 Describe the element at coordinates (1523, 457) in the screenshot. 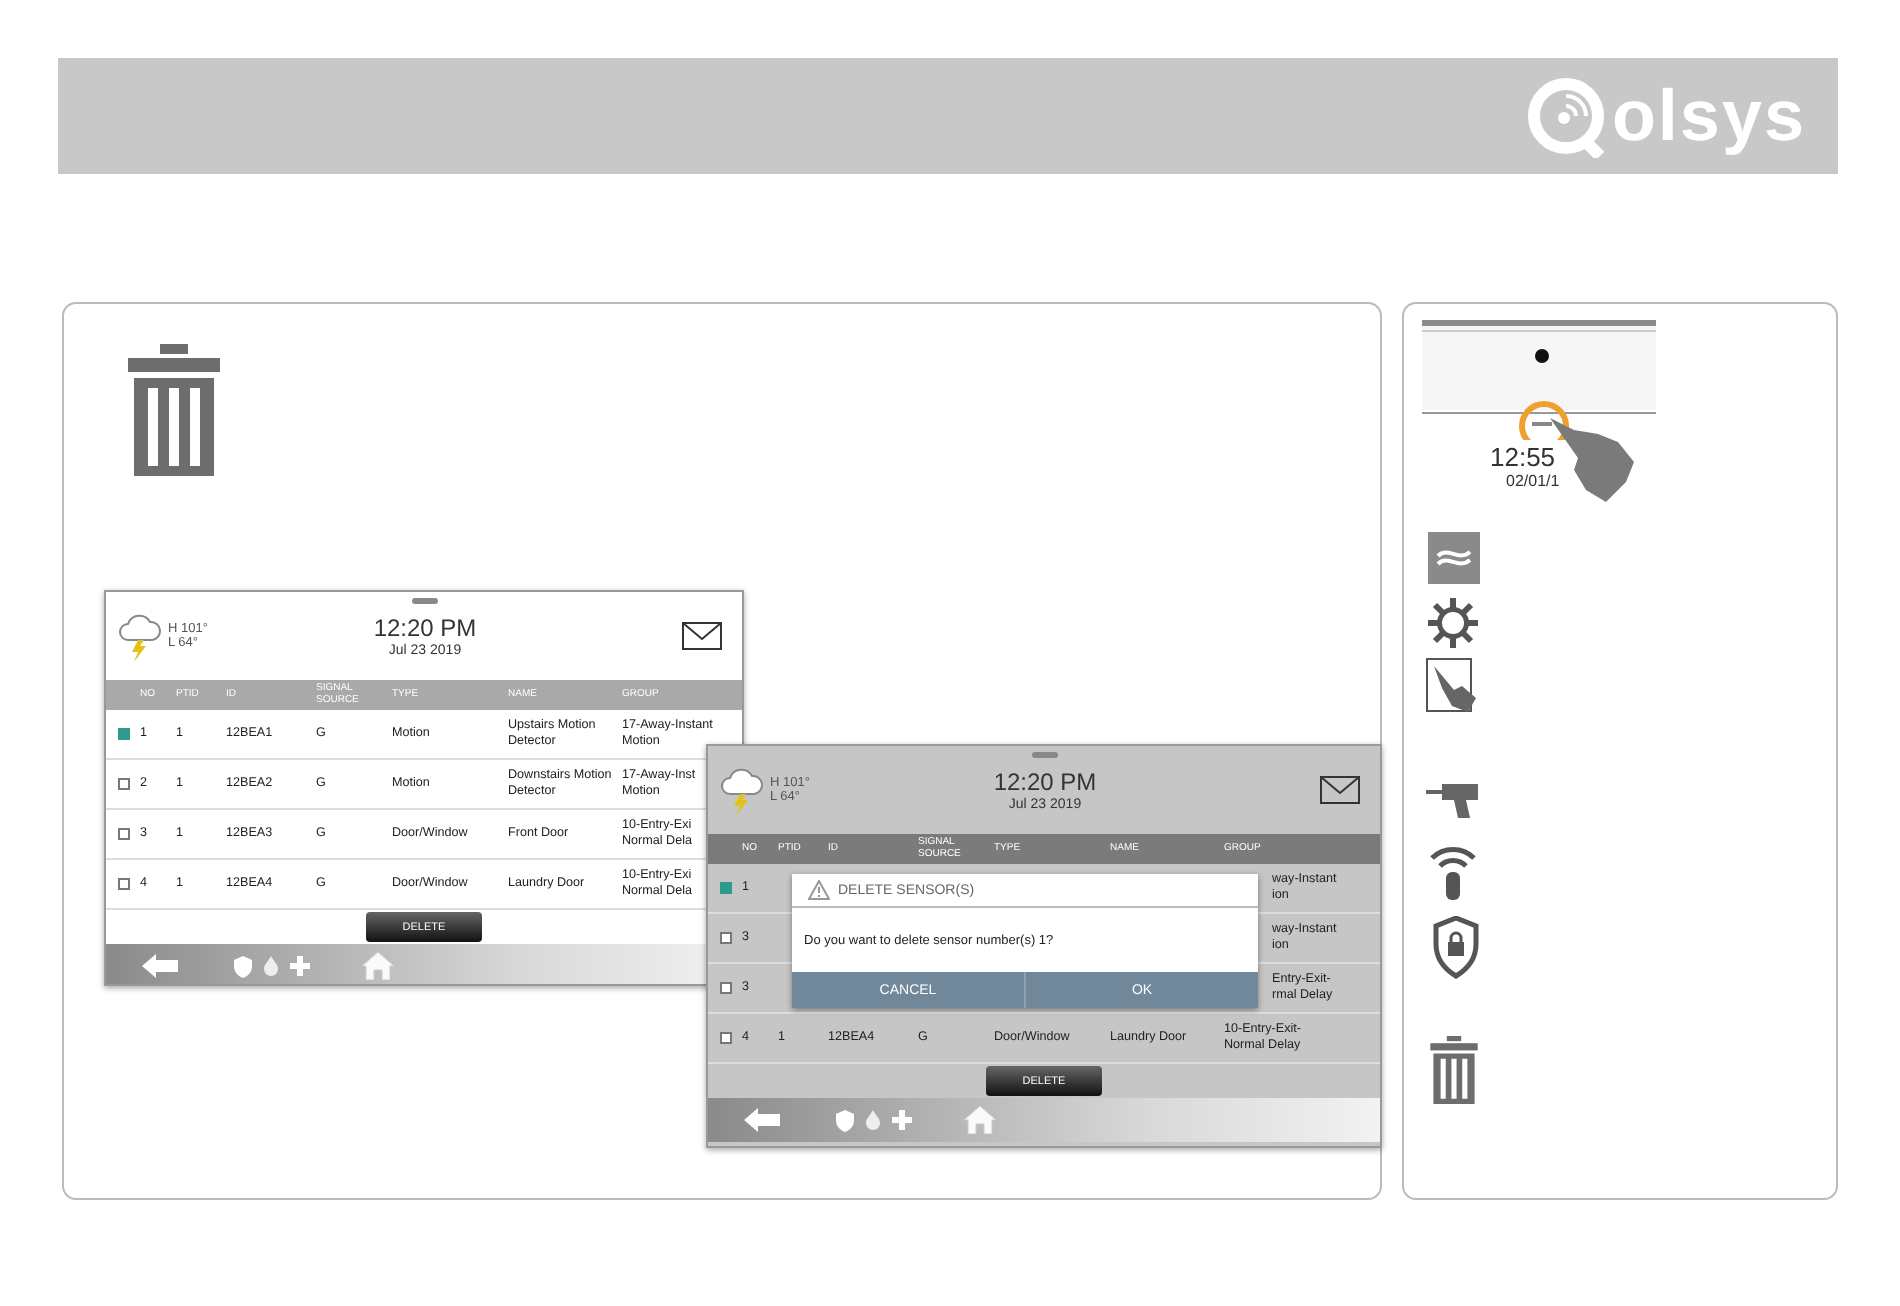

I see `lock-screen-time: 12:55` at that location.